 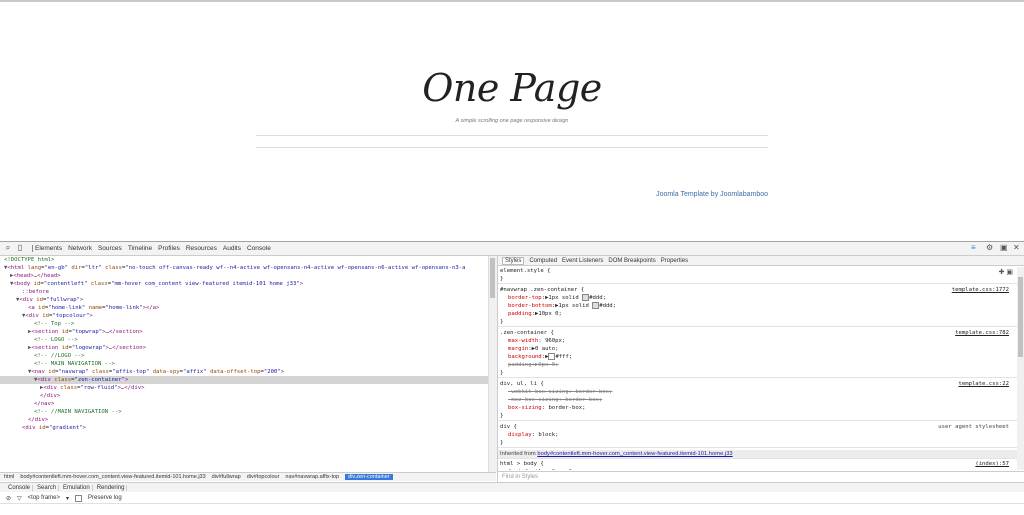 I want to click on dom-node-line: <a id="home-link" name="home-link"></a>, so click(x=244, y=308).